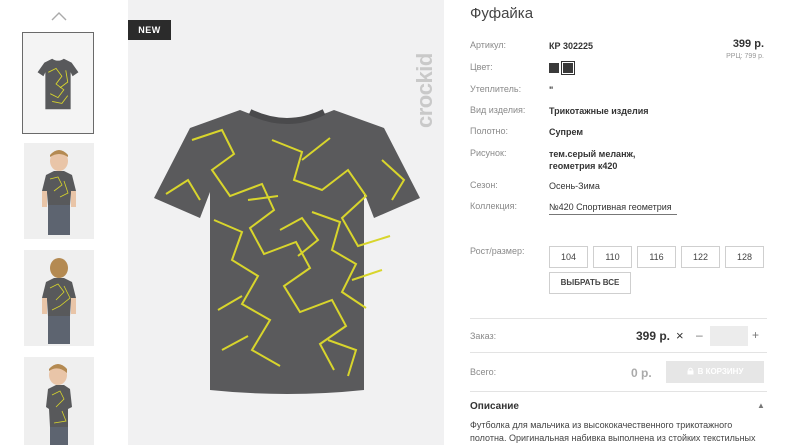  What do you see at coordinates (761, 405) in the screenshot?
I see `collapse-caret-icon: ▲` at bounding box center [761, 405].